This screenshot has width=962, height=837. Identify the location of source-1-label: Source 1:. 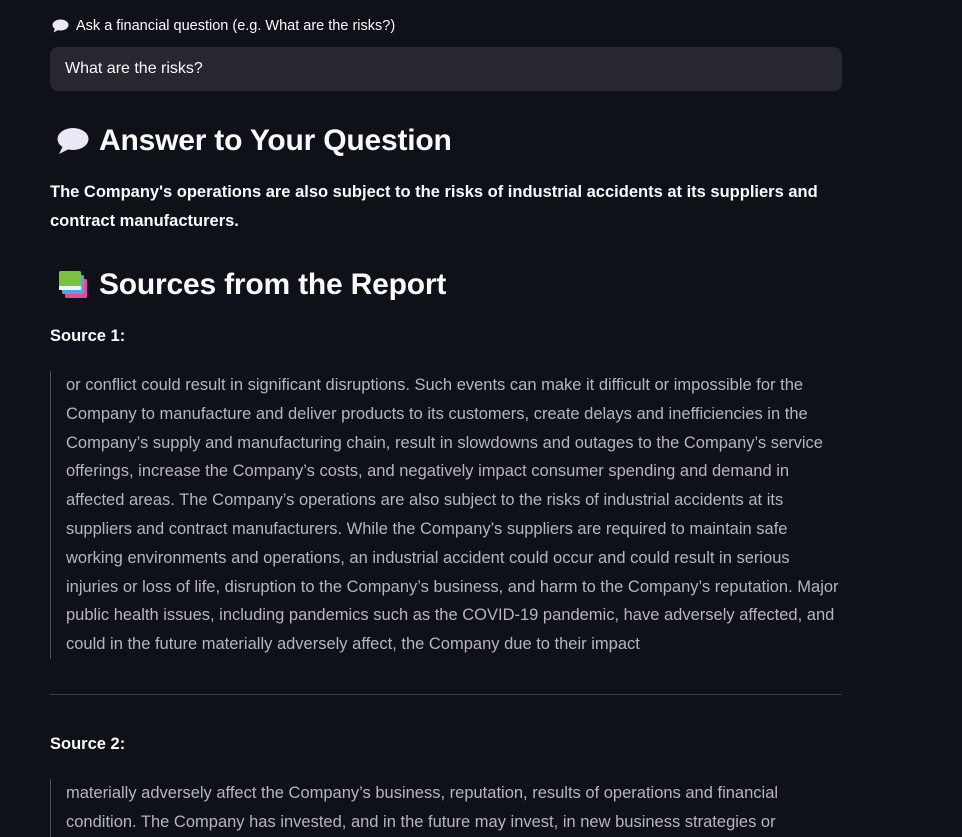
(88, 336).